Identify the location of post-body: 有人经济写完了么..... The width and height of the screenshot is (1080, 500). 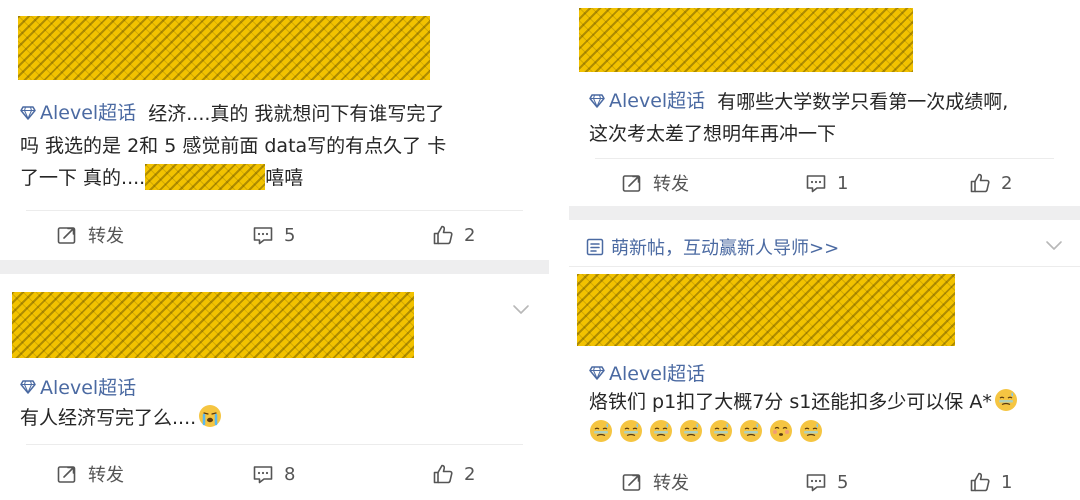
(121, 418).